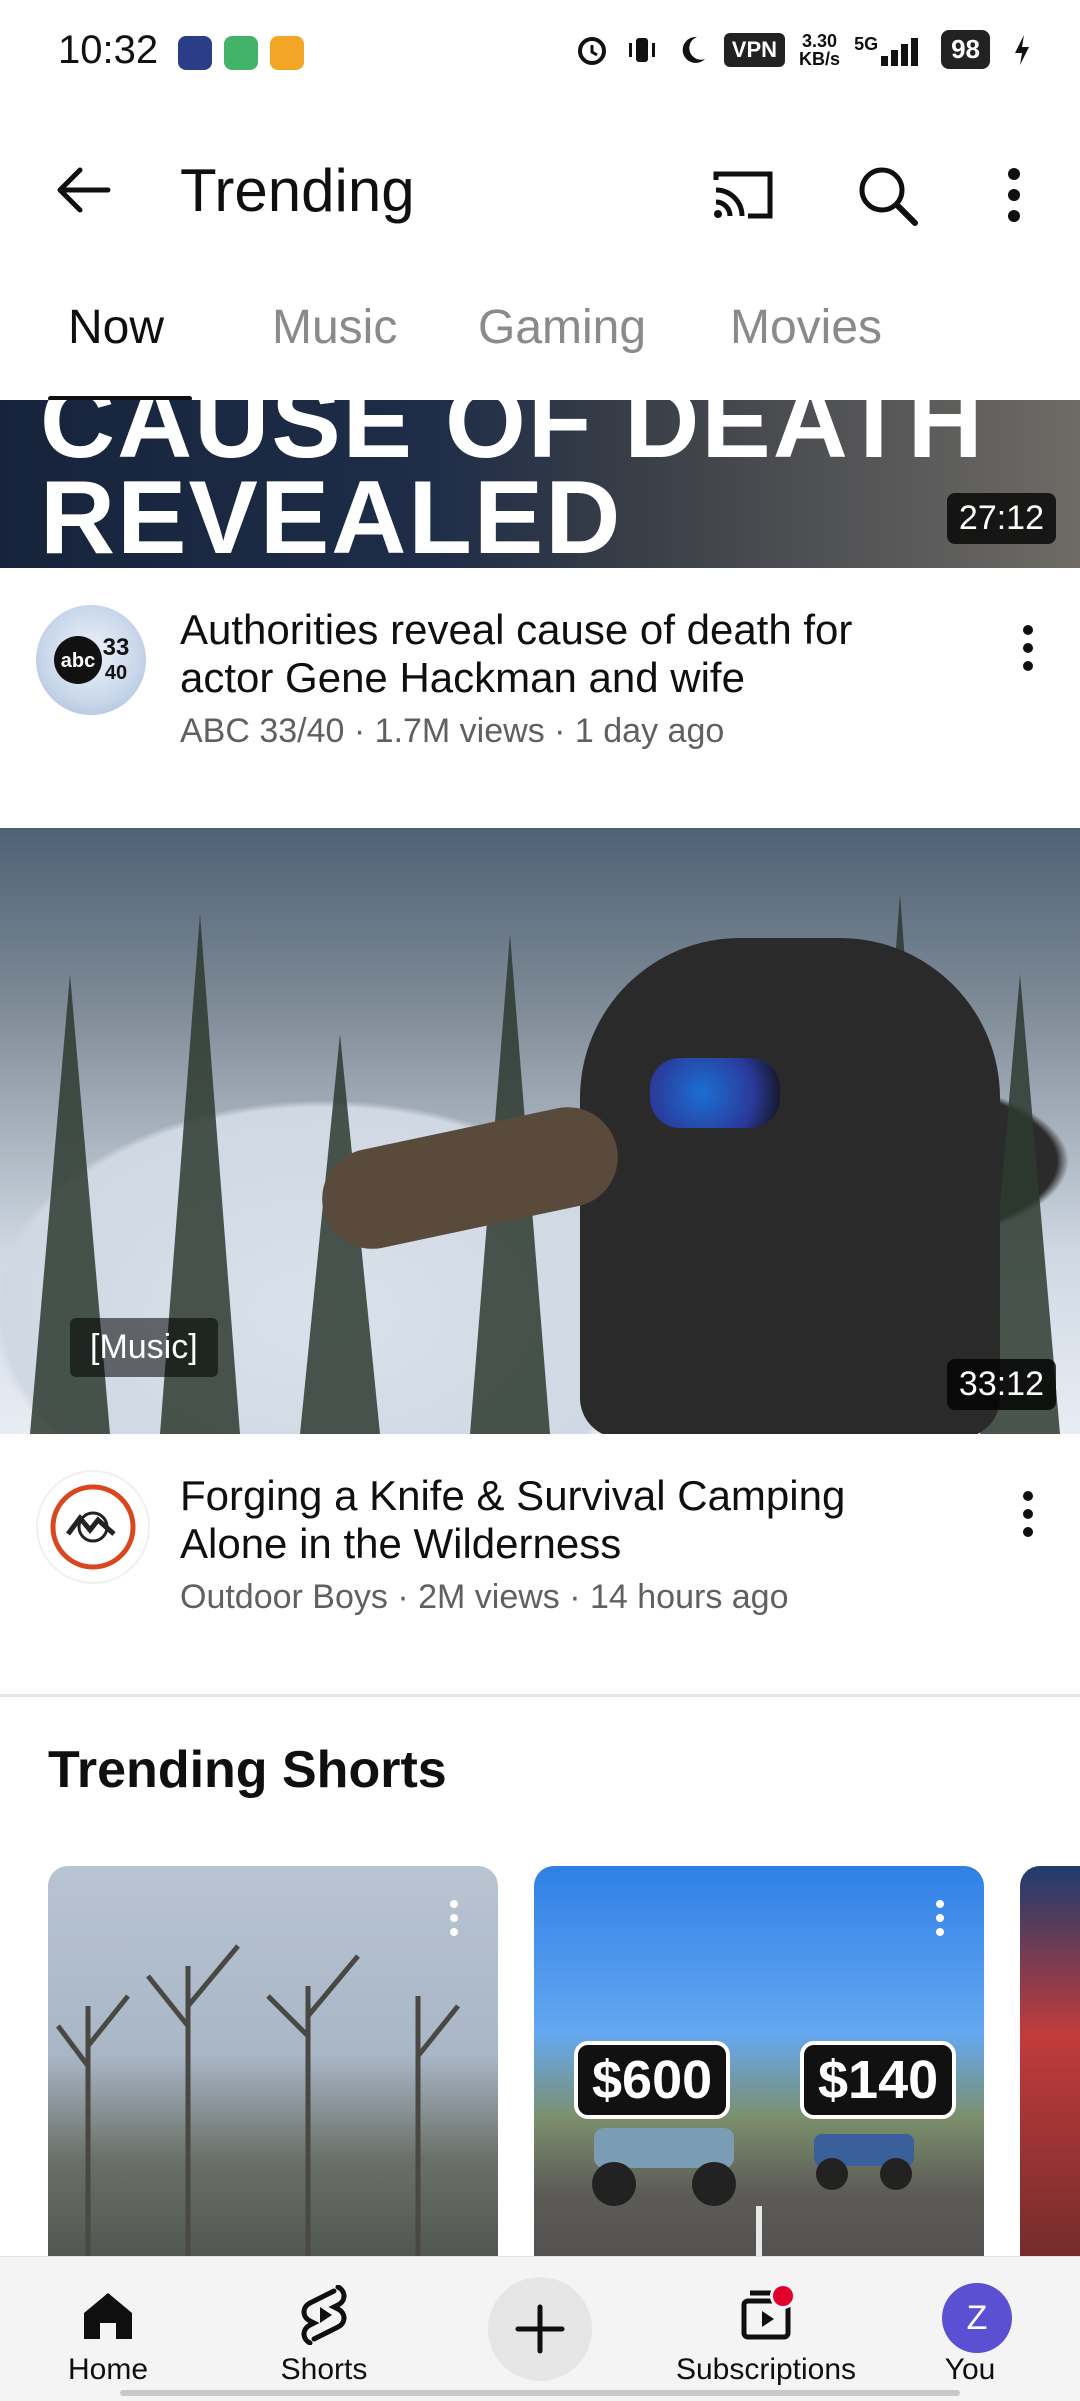 Image resolution: width=1080 pixels, height=2401 pixels. Describe the element at coordinates (820, 58) in the screenshot. I see `speed-unit: KB/s` at that location.